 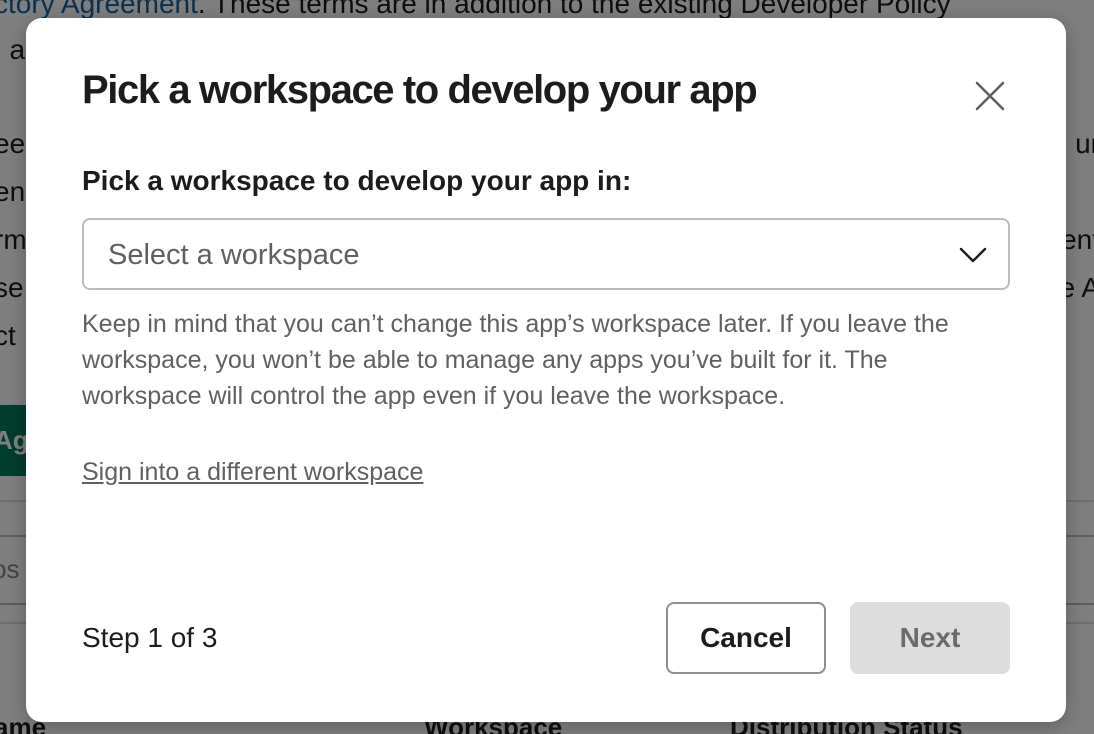 What do you see at coordinates (420, 90) in the screenshot?
I see `modal-title: Pick a workspace to develop your app` at bounding box center [420, 90].